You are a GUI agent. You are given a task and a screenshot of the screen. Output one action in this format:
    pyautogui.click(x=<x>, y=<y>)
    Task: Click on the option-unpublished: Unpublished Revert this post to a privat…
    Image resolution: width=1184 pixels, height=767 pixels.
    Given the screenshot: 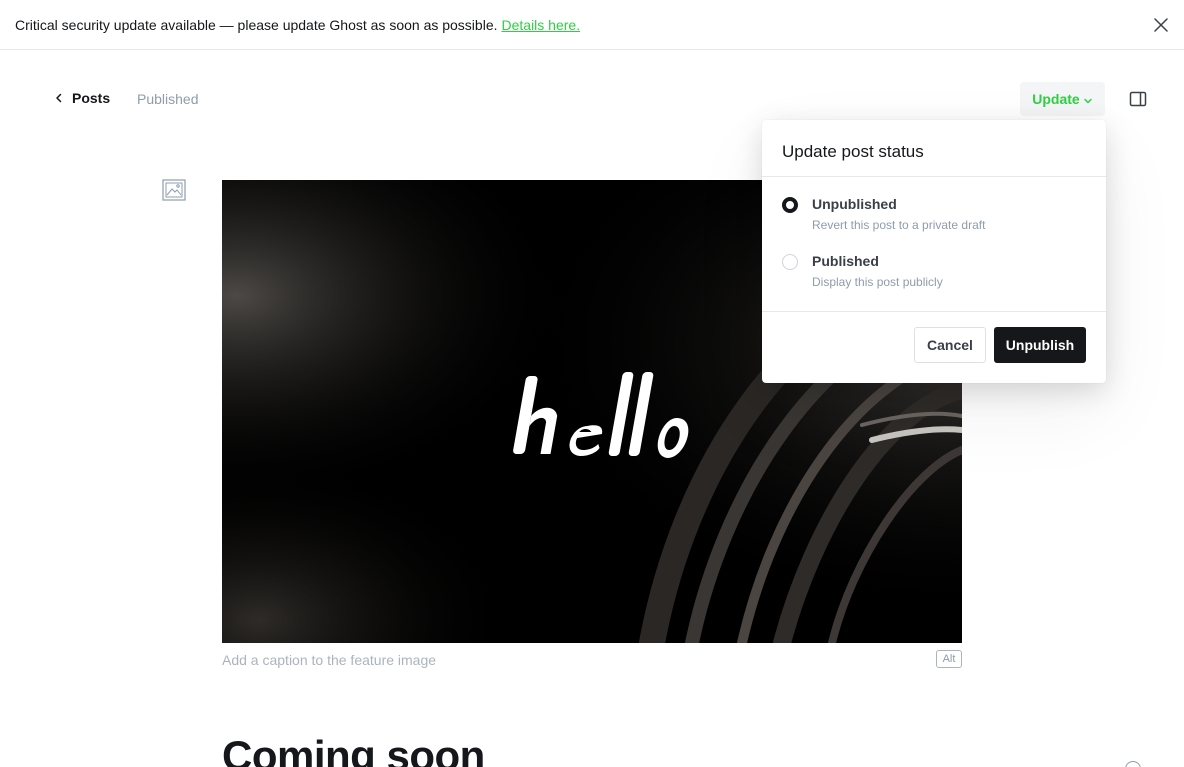 What is the action you would take?
    pyautogui.click(x=934, y=218)
    